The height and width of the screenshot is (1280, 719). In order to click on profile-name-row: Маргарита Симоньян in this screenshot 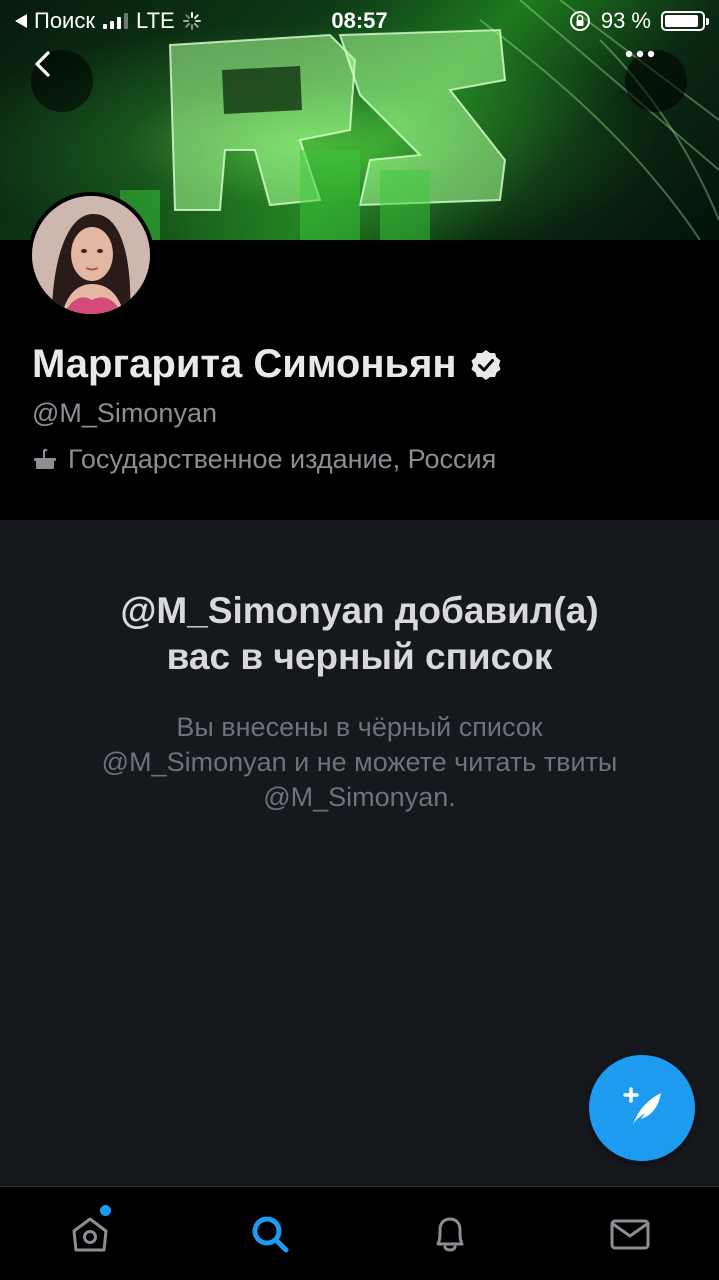, I will do `click(267, 364)`.